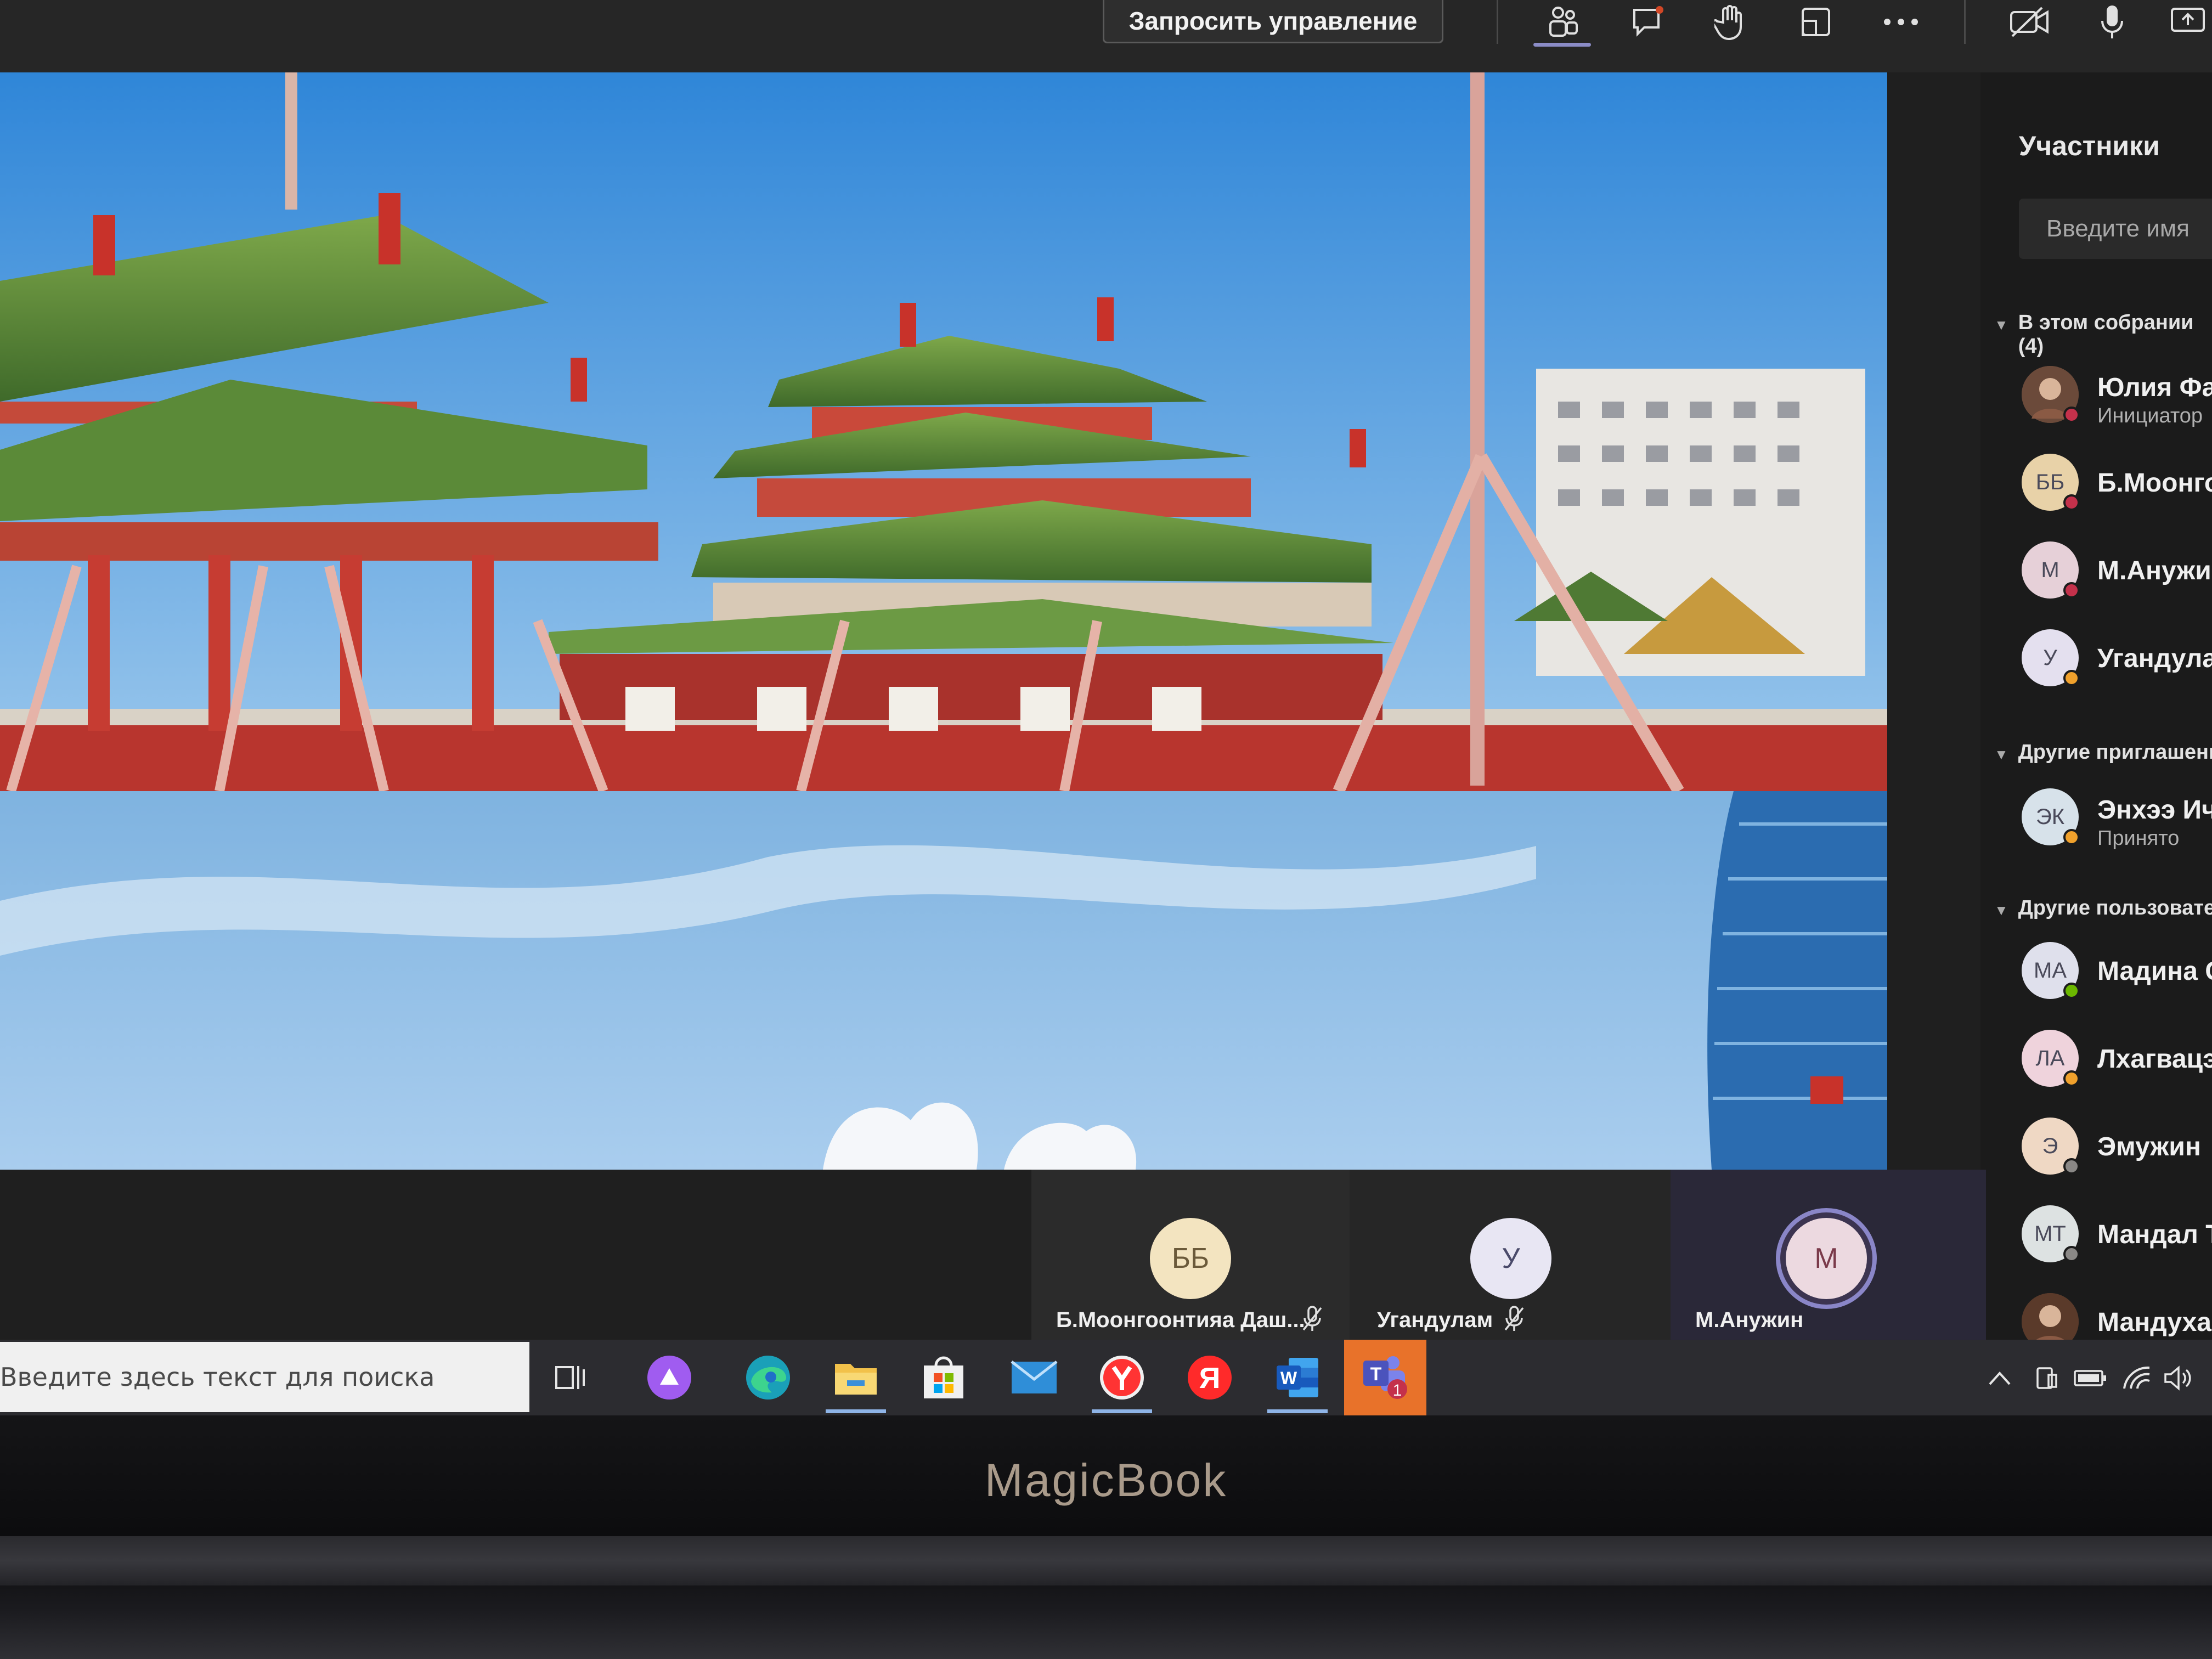 The height and width of the screenshot is (1659, 2212). Describe the element at coordinates (2090, 1378) in the screenshot. I see `battery-icon` at that location.